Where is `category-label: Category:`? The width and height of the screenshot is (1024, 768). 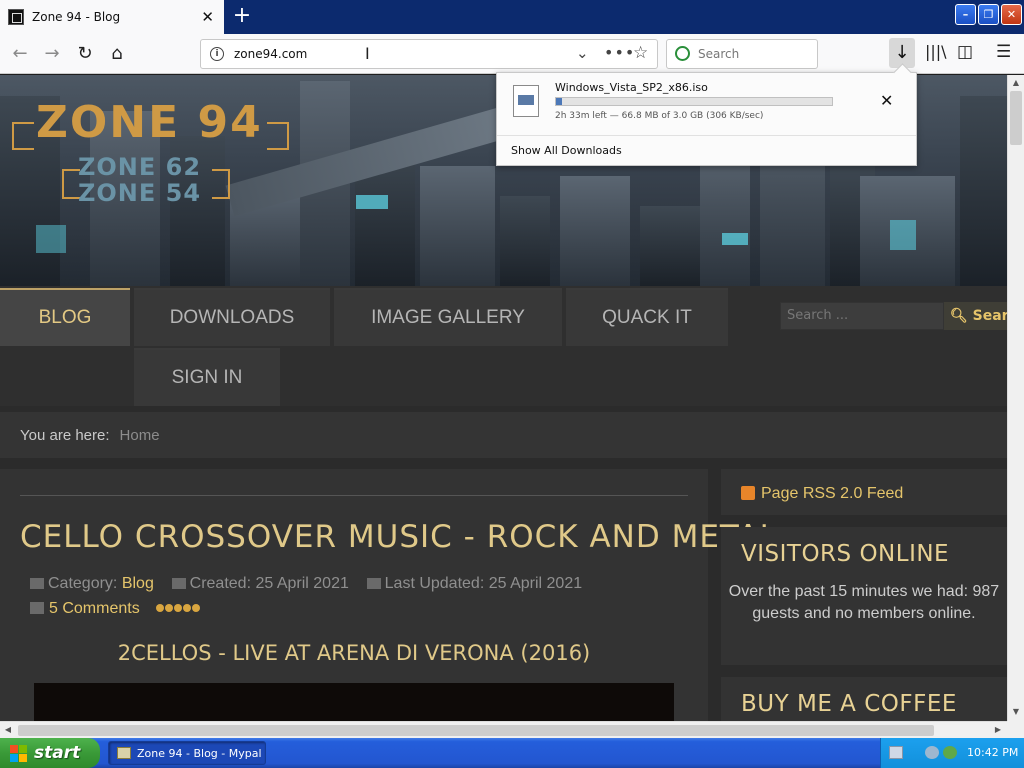
category-label: Category: is located at coordinates (83, 583).